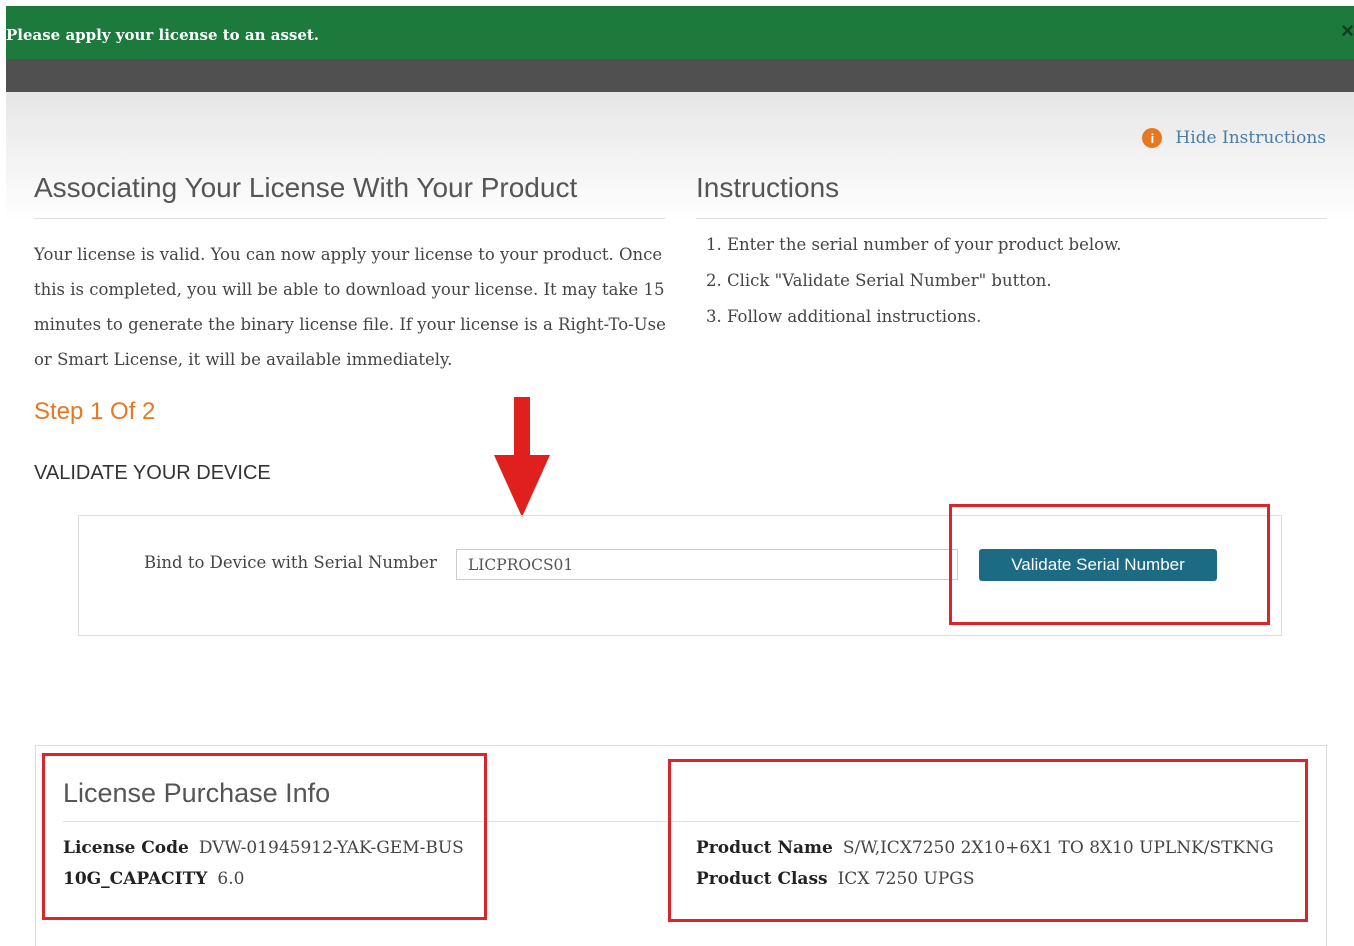  Describe the element at coordinates (1347, 31) in the screenshot. I see `close-icon: ×` at that location.